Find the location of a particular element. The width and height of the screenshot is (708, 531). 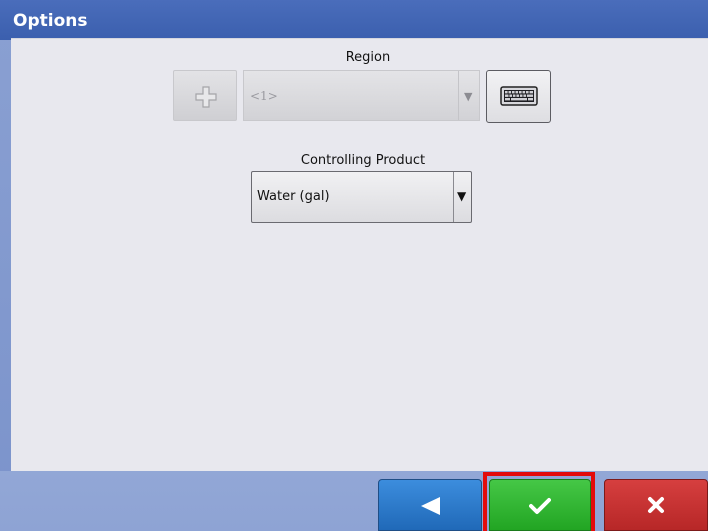

ok-button-highlight is located at coordinates (539, 501).